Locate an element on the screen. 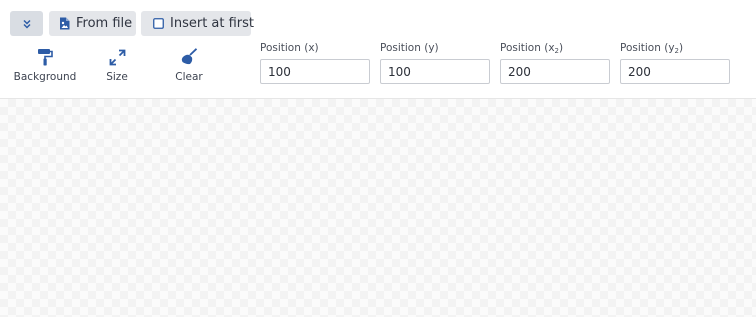  collapse-button is located at coordinates (26, 23).